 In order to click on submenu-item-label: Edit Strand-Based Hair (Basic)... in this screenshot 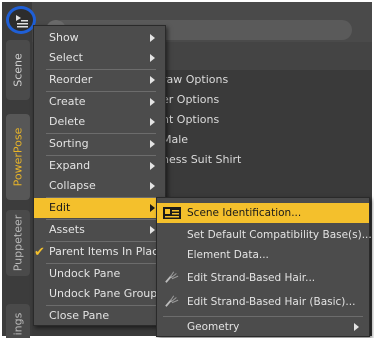, I will do `click(271, 302)`.